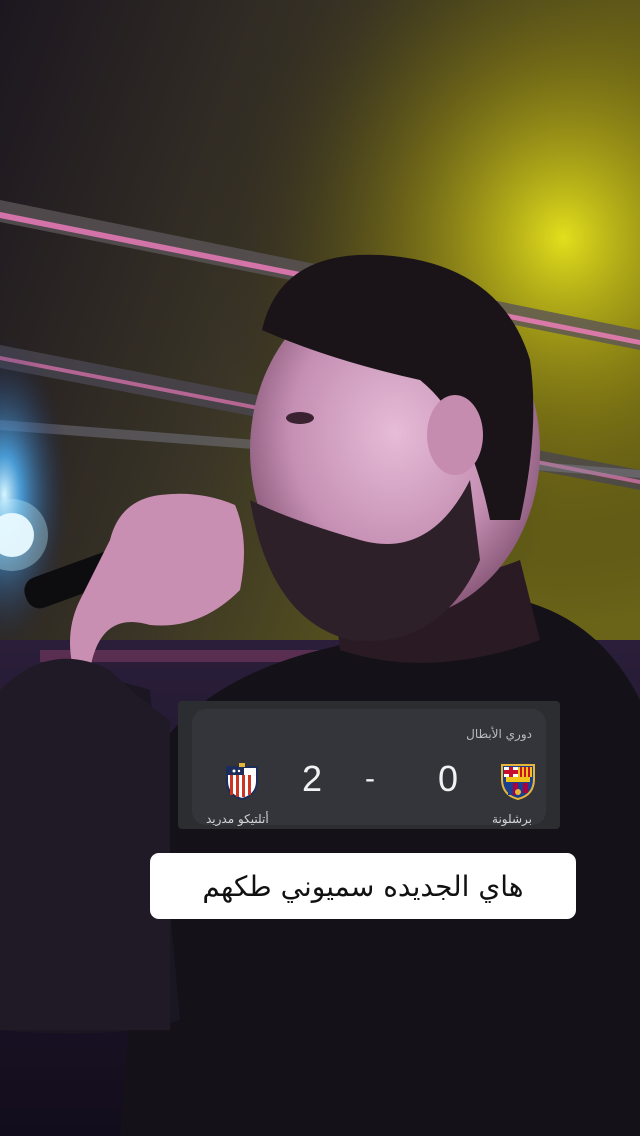 This screenshot has height=1136, width=640. I want to click on caption-sticker: هاي الجديده سميوني طكهم, so click(363, 886).